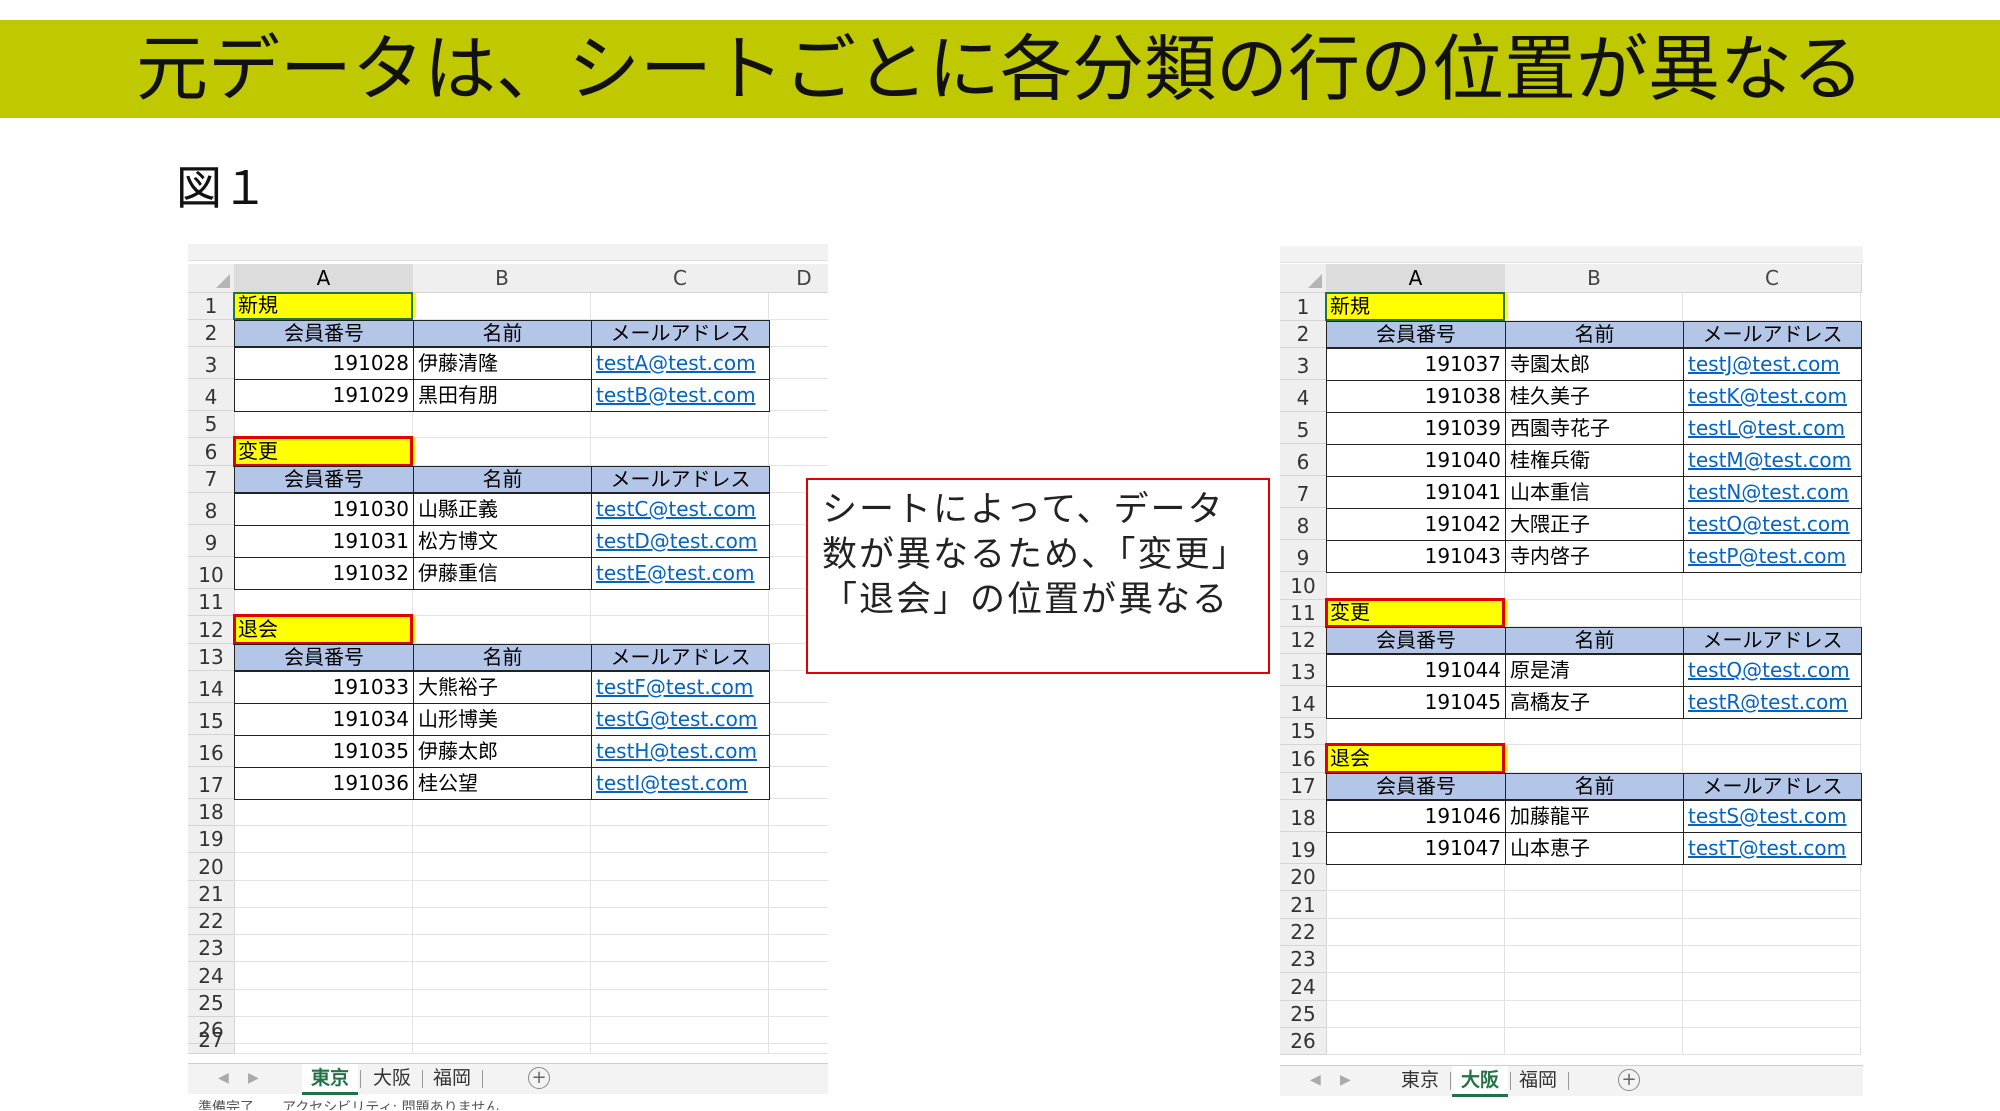 This screenshot has width=2000, height=1111. I want to click on email-link: testJ@test.com, so click(1772, 364).